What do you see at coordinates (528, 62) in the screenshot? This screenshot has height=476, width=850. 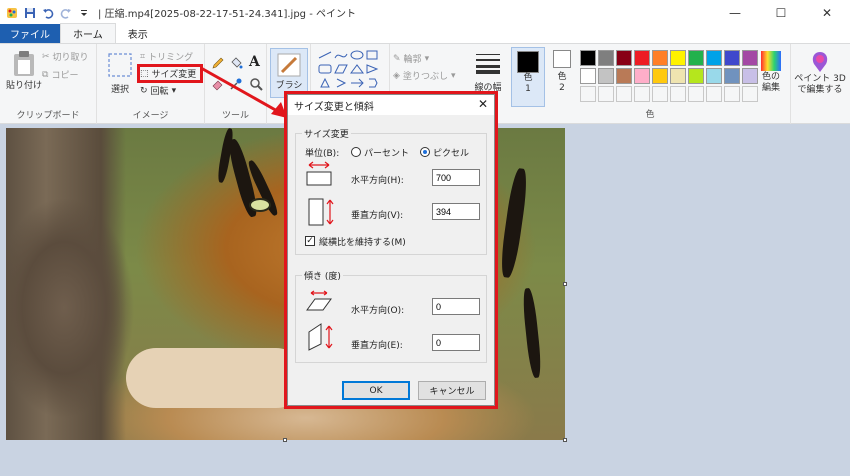 I see `color1-swatch` at bounding box center [528, 62].